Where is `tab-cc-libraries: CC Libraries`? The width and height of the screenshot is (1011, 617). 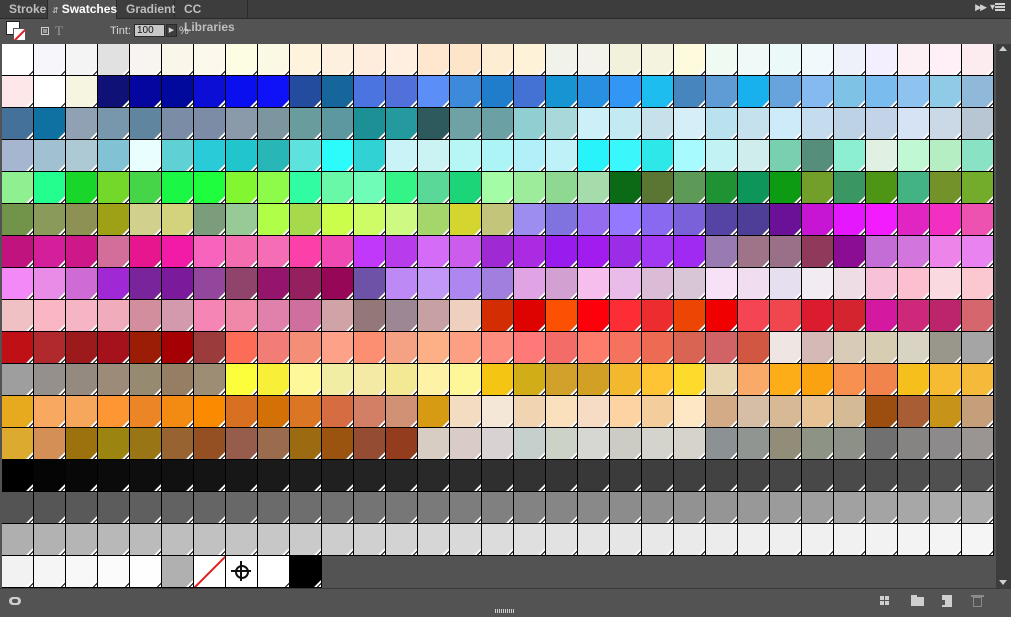 tab-cc-libraries: CC Libraries is located at coordinates (211, 17).